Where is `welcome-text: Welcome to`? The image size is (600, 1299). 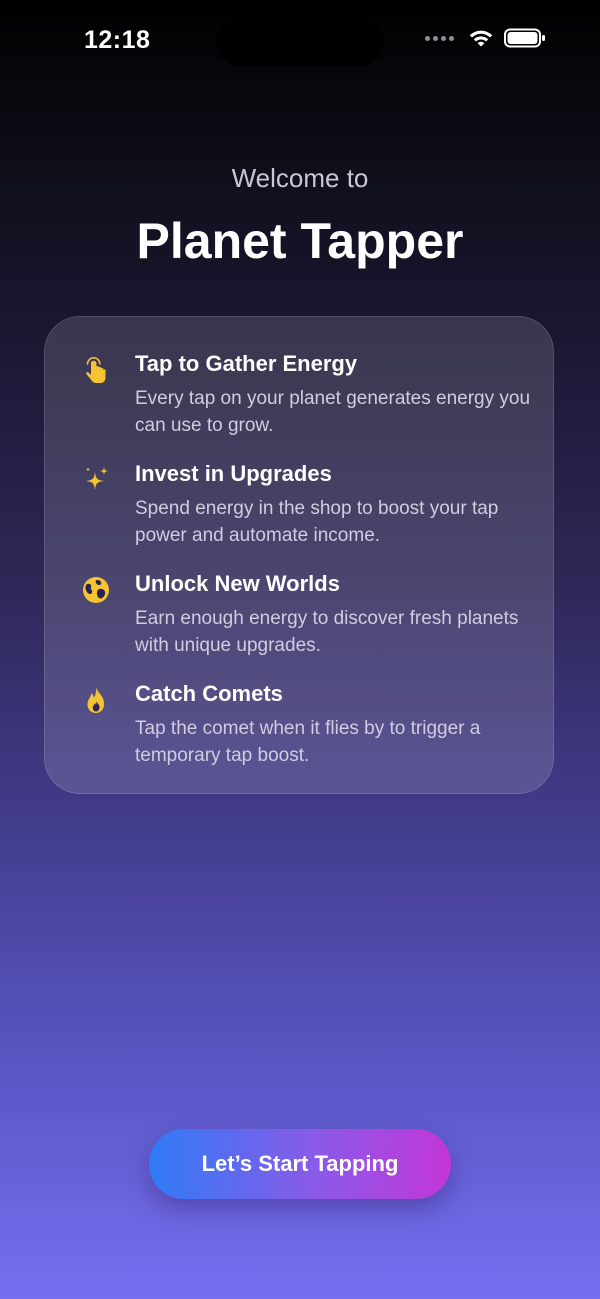 welcome-text: Welcome to is located at coordinates (300, 178).